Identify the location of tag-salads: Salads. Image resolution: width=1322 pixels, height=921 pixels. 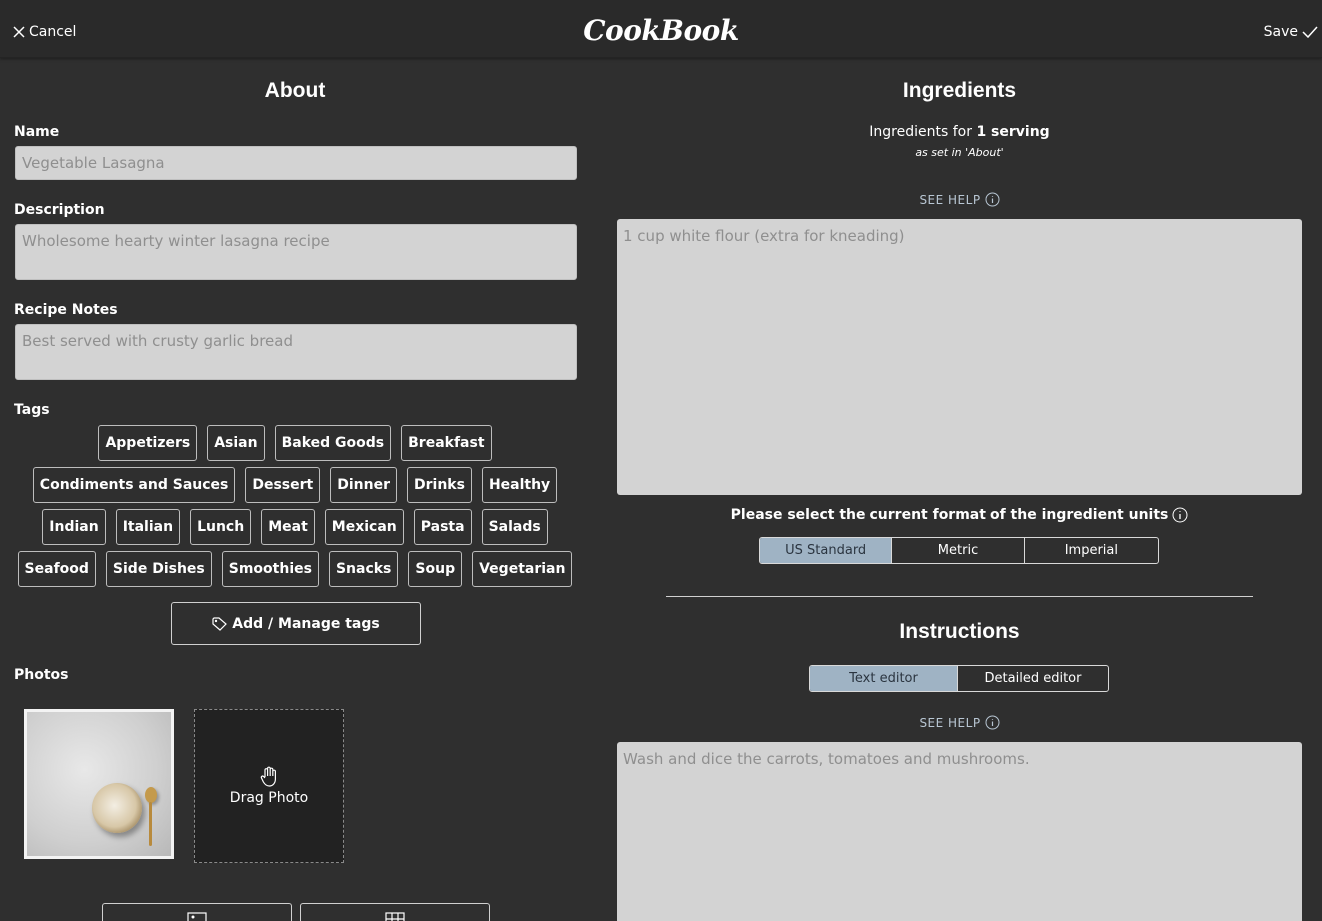
(514, 527).